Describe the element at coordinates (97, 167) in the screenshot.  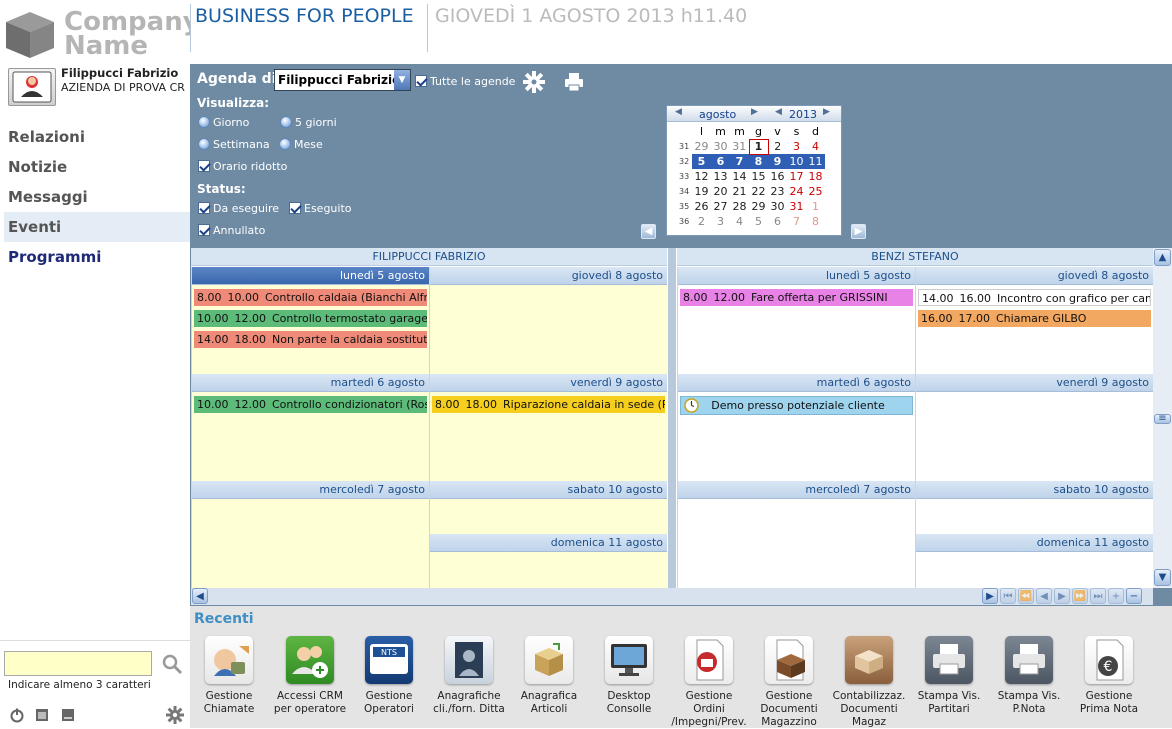
I see `nav-notizie: Notizie` at that location.